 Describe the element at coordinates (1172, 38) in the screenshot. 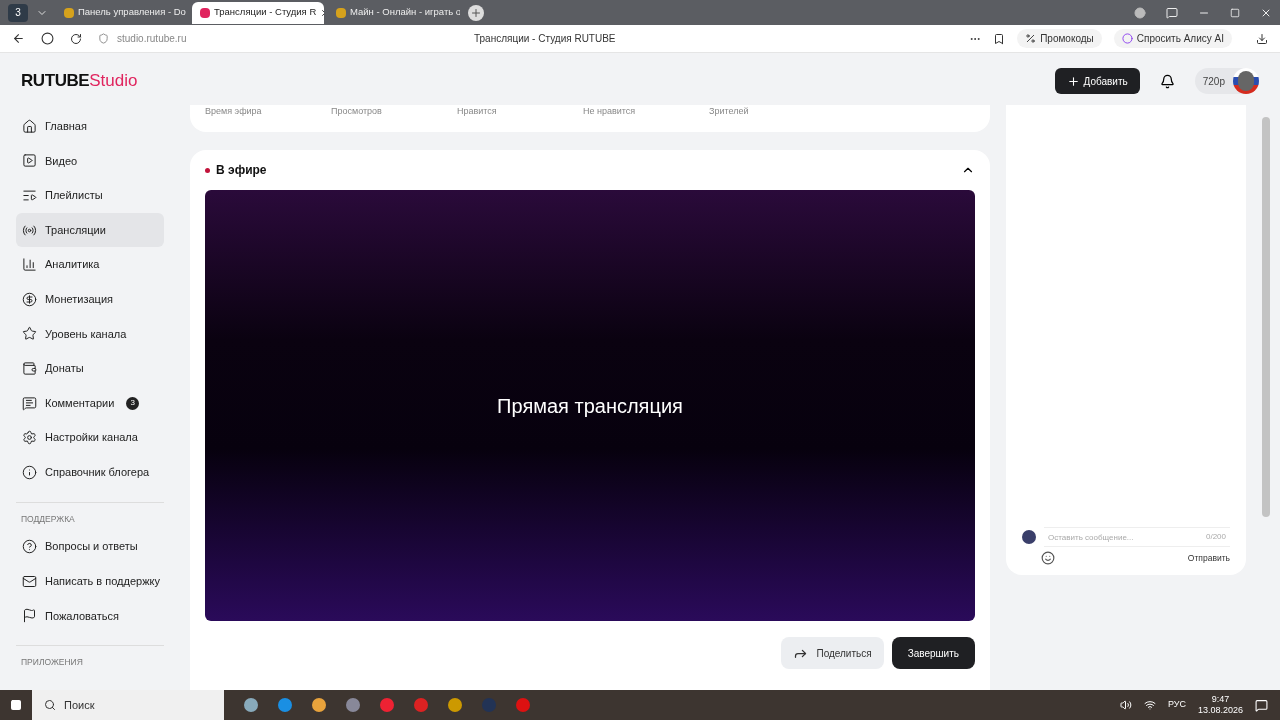

I see `assistant-button: Спросить Алису AI` at that location.